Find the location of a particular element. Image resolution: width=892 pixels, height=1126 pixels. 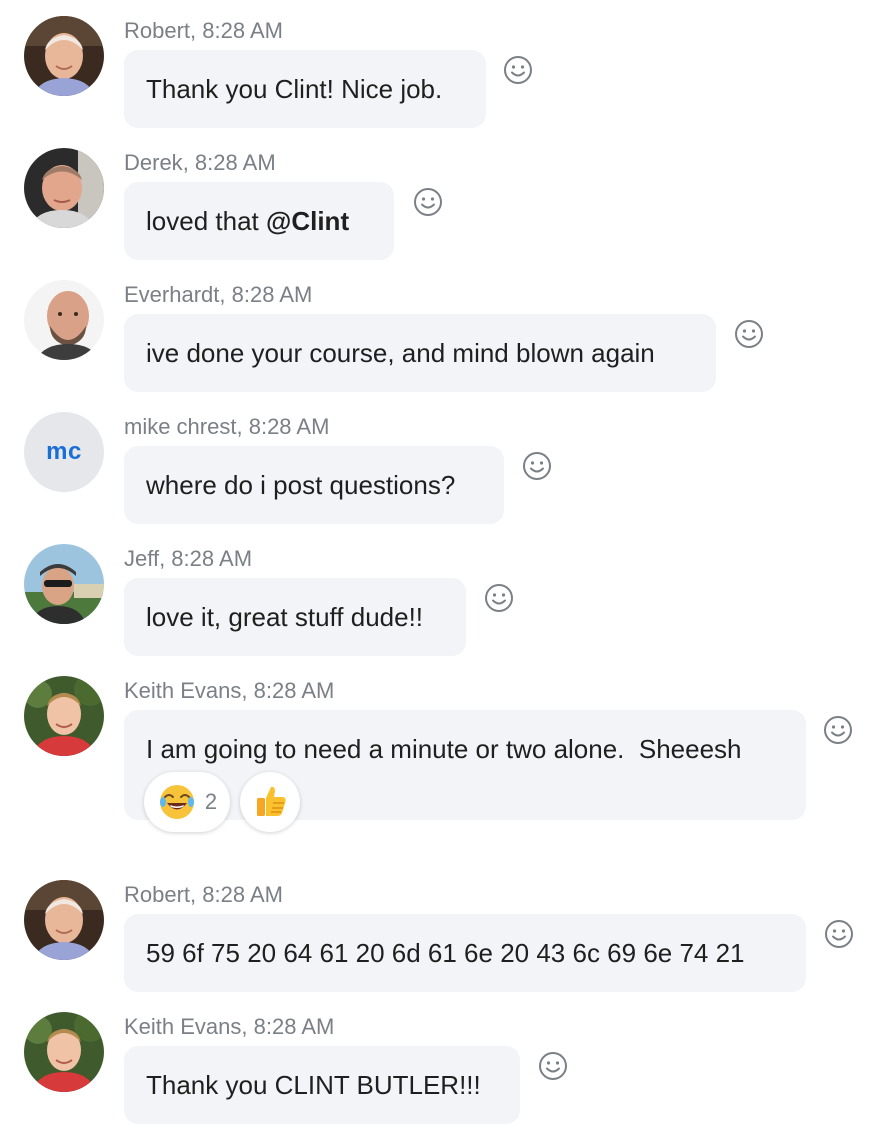

reaction-thumbs-up is located at coordinates (270, 802).